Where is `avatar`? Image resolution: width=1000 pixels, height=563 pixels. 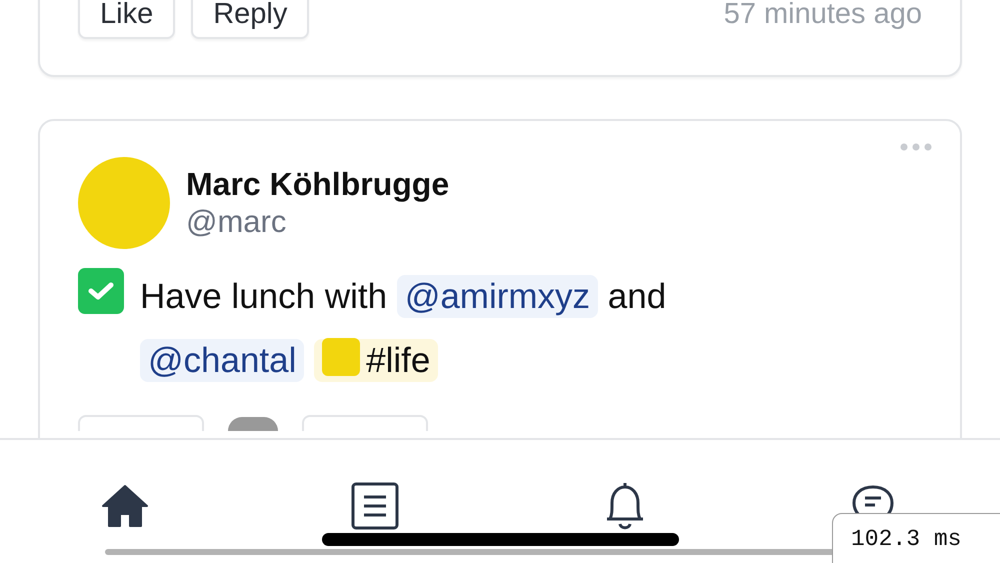 avatar is located at coordinates (253, 423).